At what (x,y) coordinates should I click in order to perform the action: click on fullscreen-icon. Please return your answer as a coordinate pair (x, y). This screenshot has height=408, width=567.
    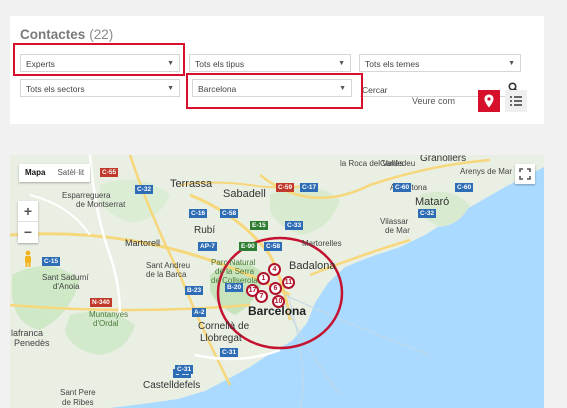
    Looking at the image, I should click on (525, 174).